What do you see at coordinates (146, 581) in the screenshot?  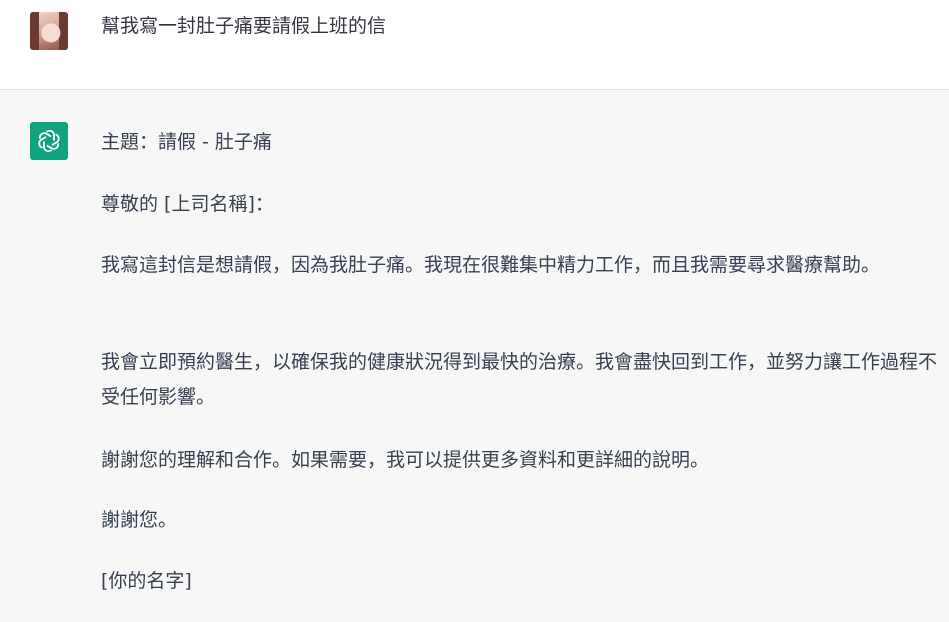 I see `letter-signature: [你的名字]` at bounding box center [146, 581].